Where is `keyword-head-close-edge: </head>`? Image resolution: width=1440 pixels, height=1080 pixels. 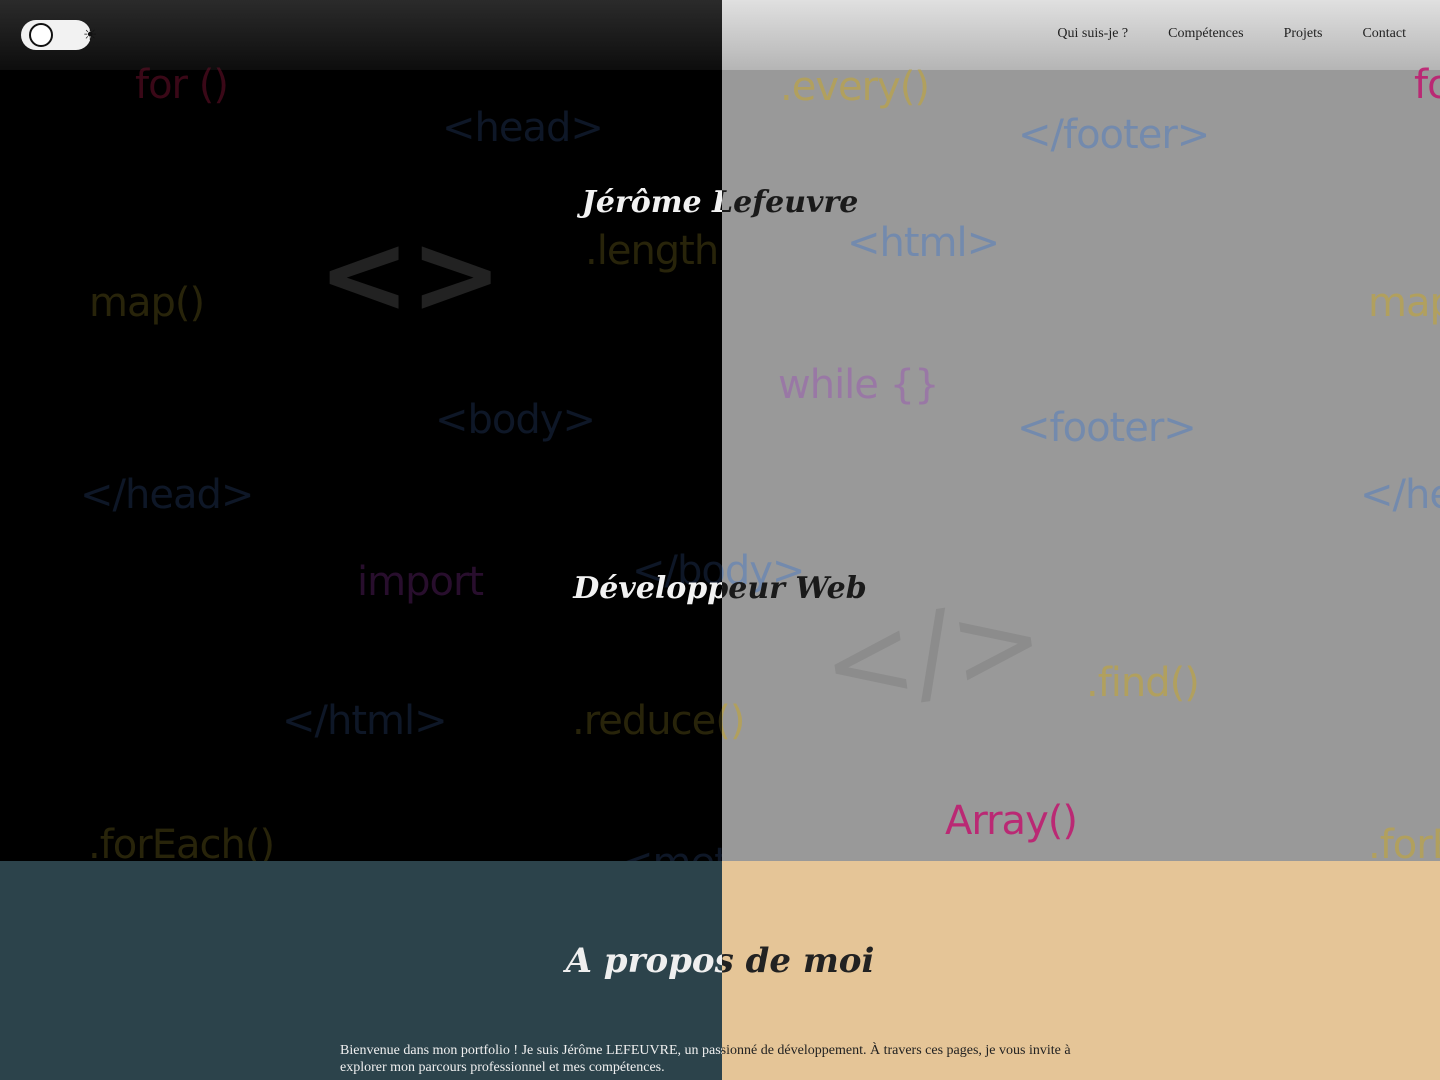
keyword-head-close-edge: </head> is located at coordinates (1400, 495).